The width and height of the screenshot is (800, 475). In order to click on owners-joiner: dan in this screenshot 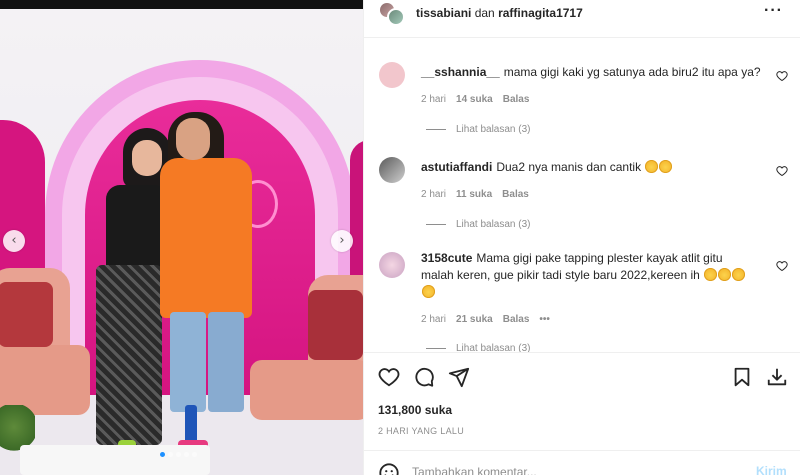, I will do `click(484, 13)`.